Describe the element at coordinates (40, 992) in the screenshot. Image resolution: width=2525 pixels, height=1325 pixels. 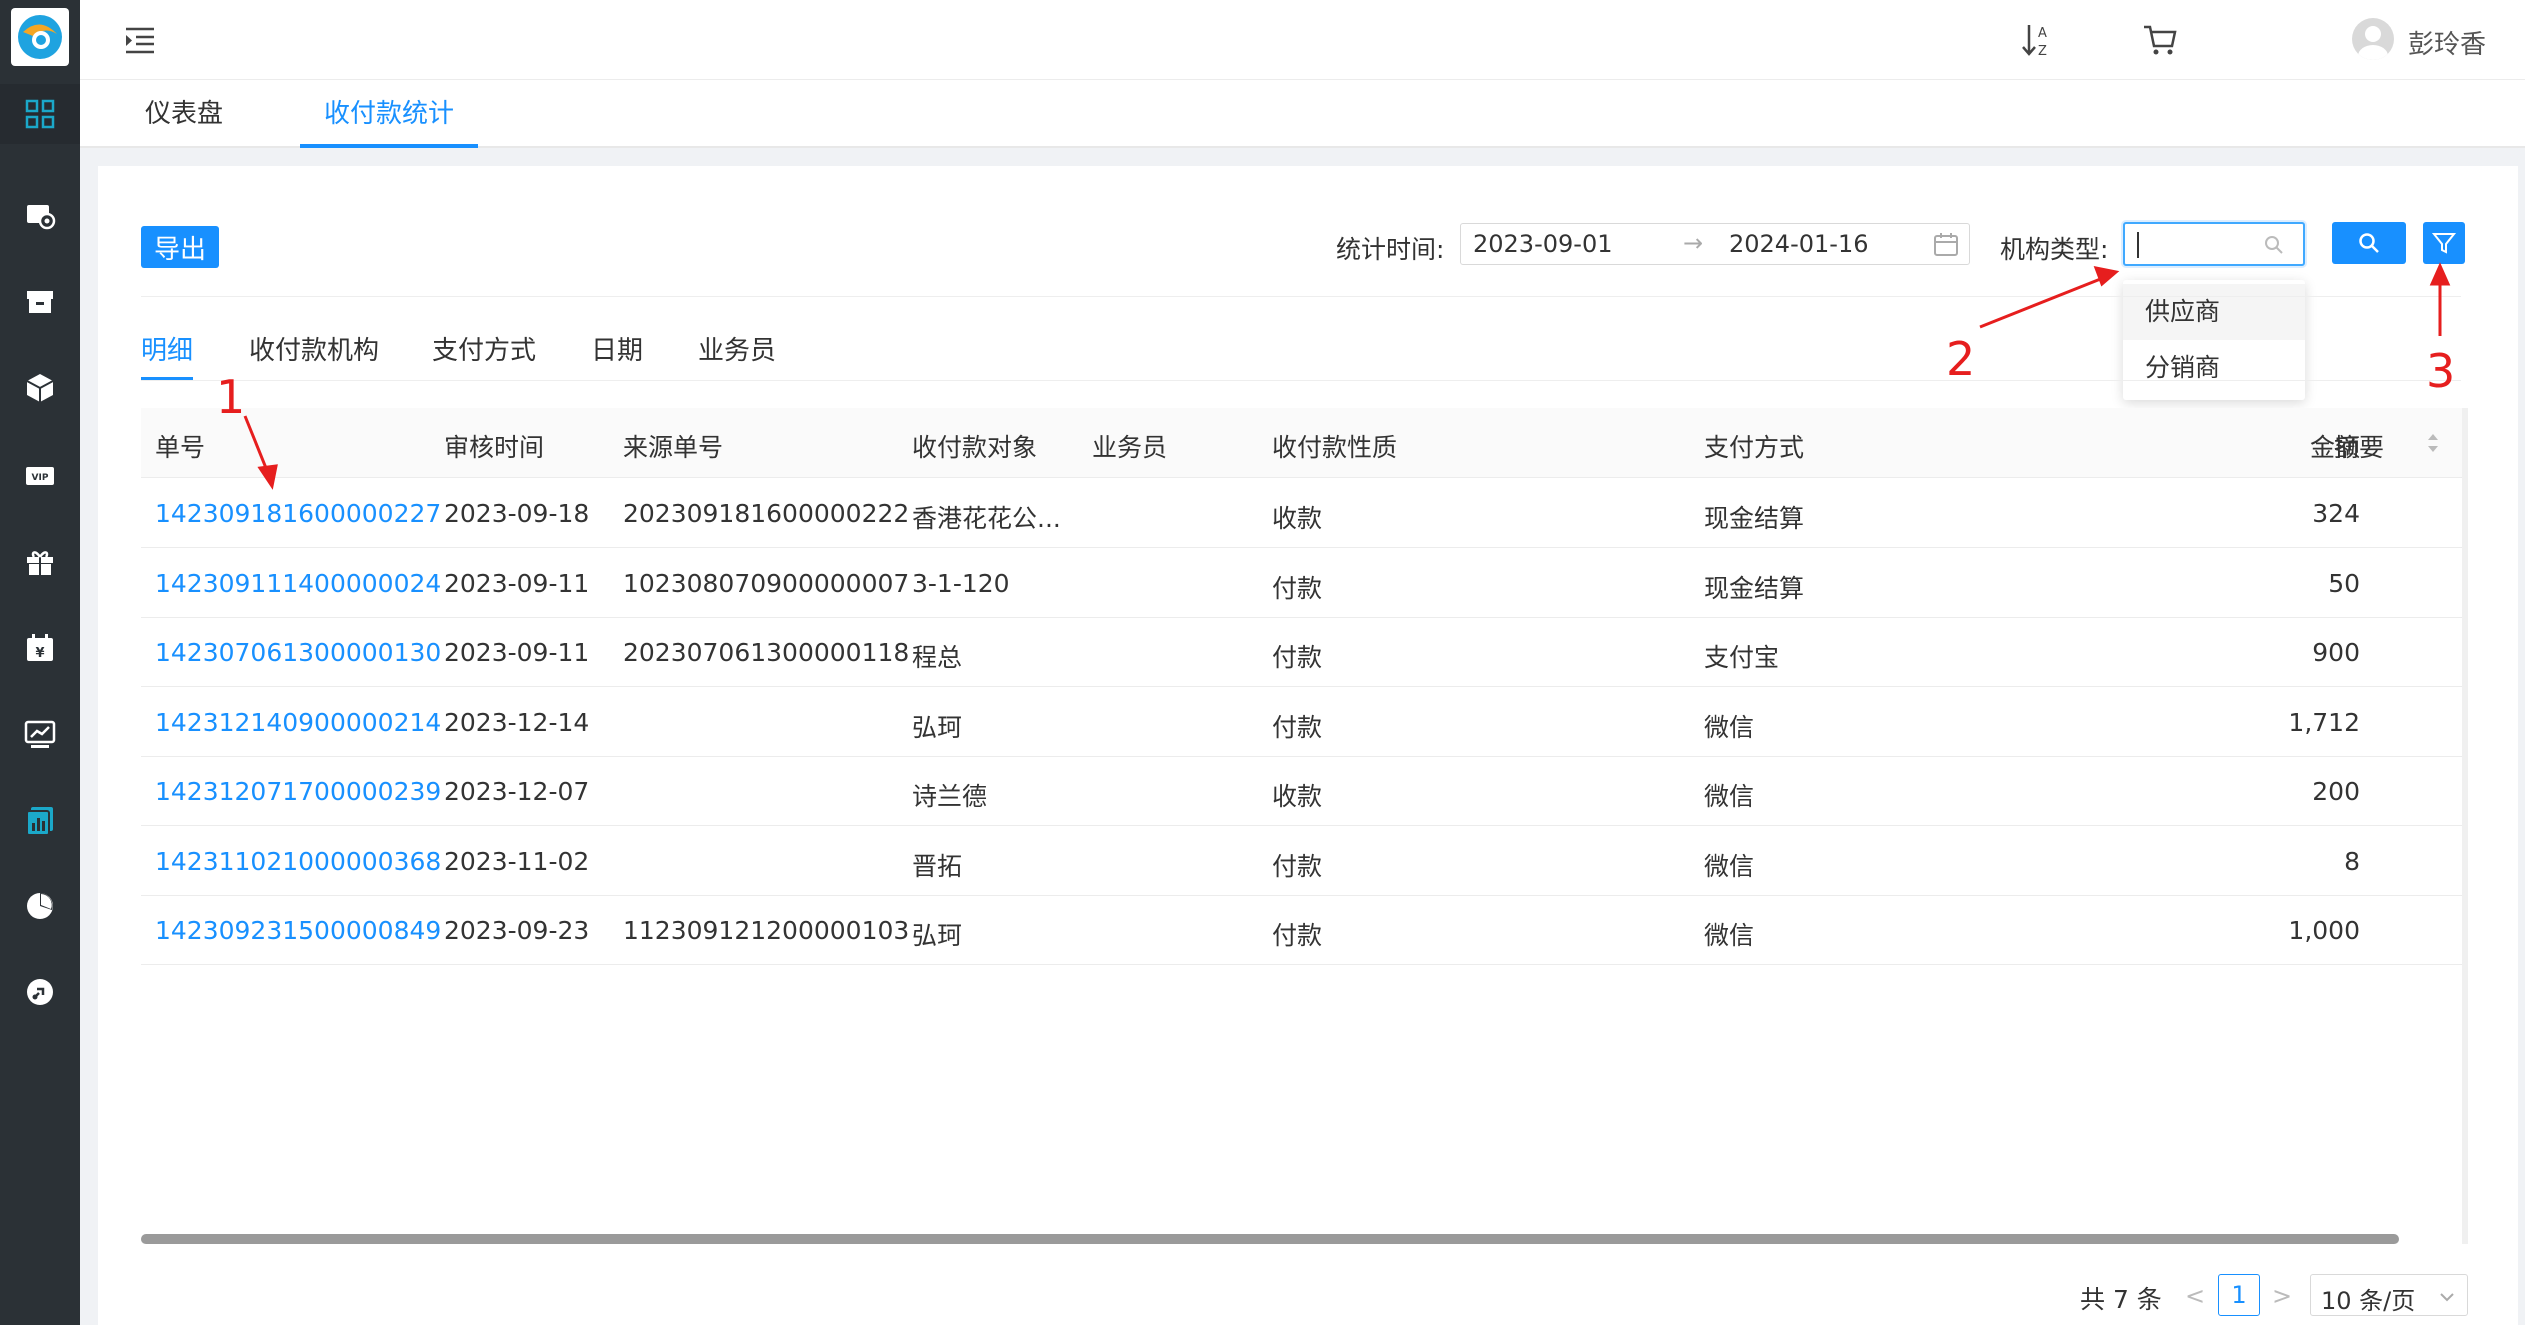
I see `link-circle-icon` at that location.